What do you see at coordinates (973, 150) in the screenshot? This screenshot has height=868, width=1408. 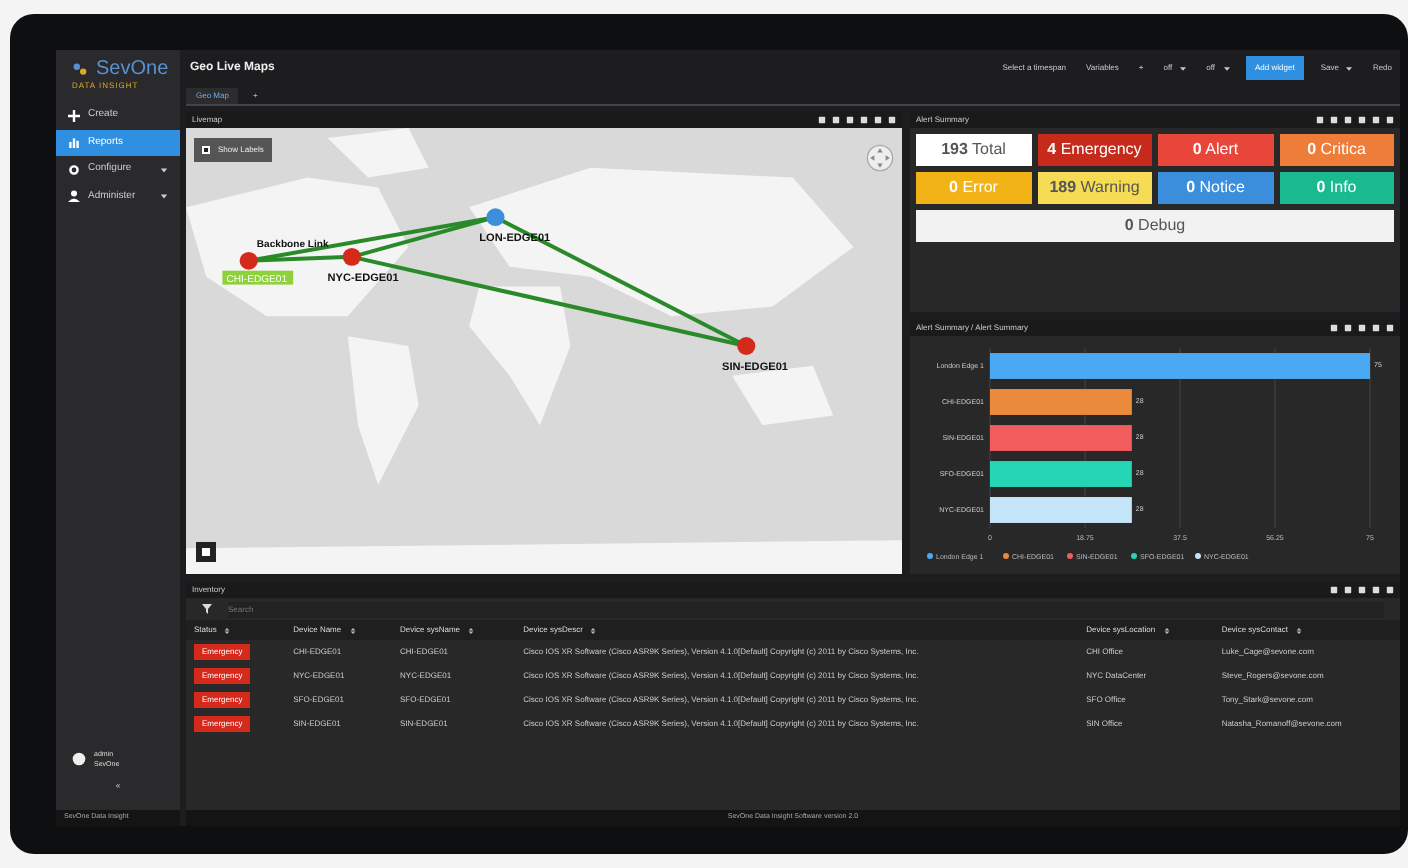 I see `alert-tile: 193 Total` at bounding box center [973, 150].